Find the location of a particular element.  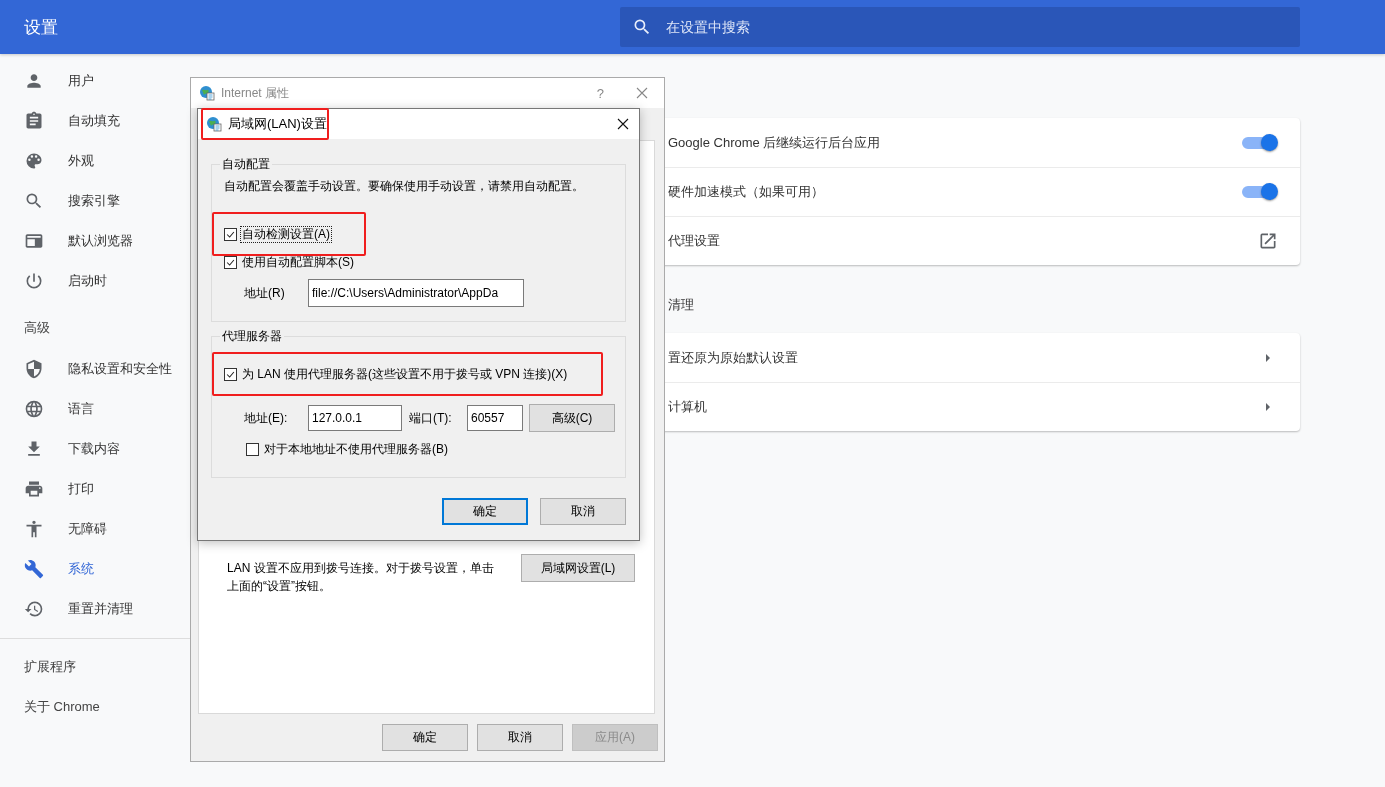

lan-settings-button: 局域网设置(L) is located at coordinates (578, 568).